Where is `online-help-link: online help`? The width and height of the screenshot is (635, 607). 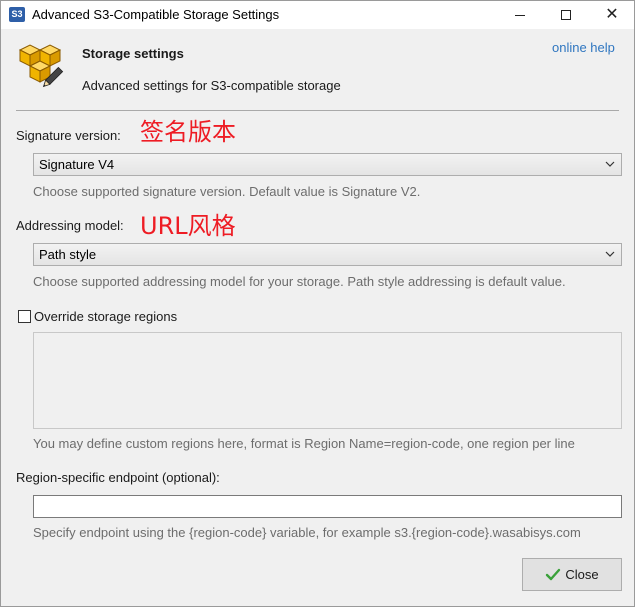 online-help-link: online help is located at coordinates (583, 47).